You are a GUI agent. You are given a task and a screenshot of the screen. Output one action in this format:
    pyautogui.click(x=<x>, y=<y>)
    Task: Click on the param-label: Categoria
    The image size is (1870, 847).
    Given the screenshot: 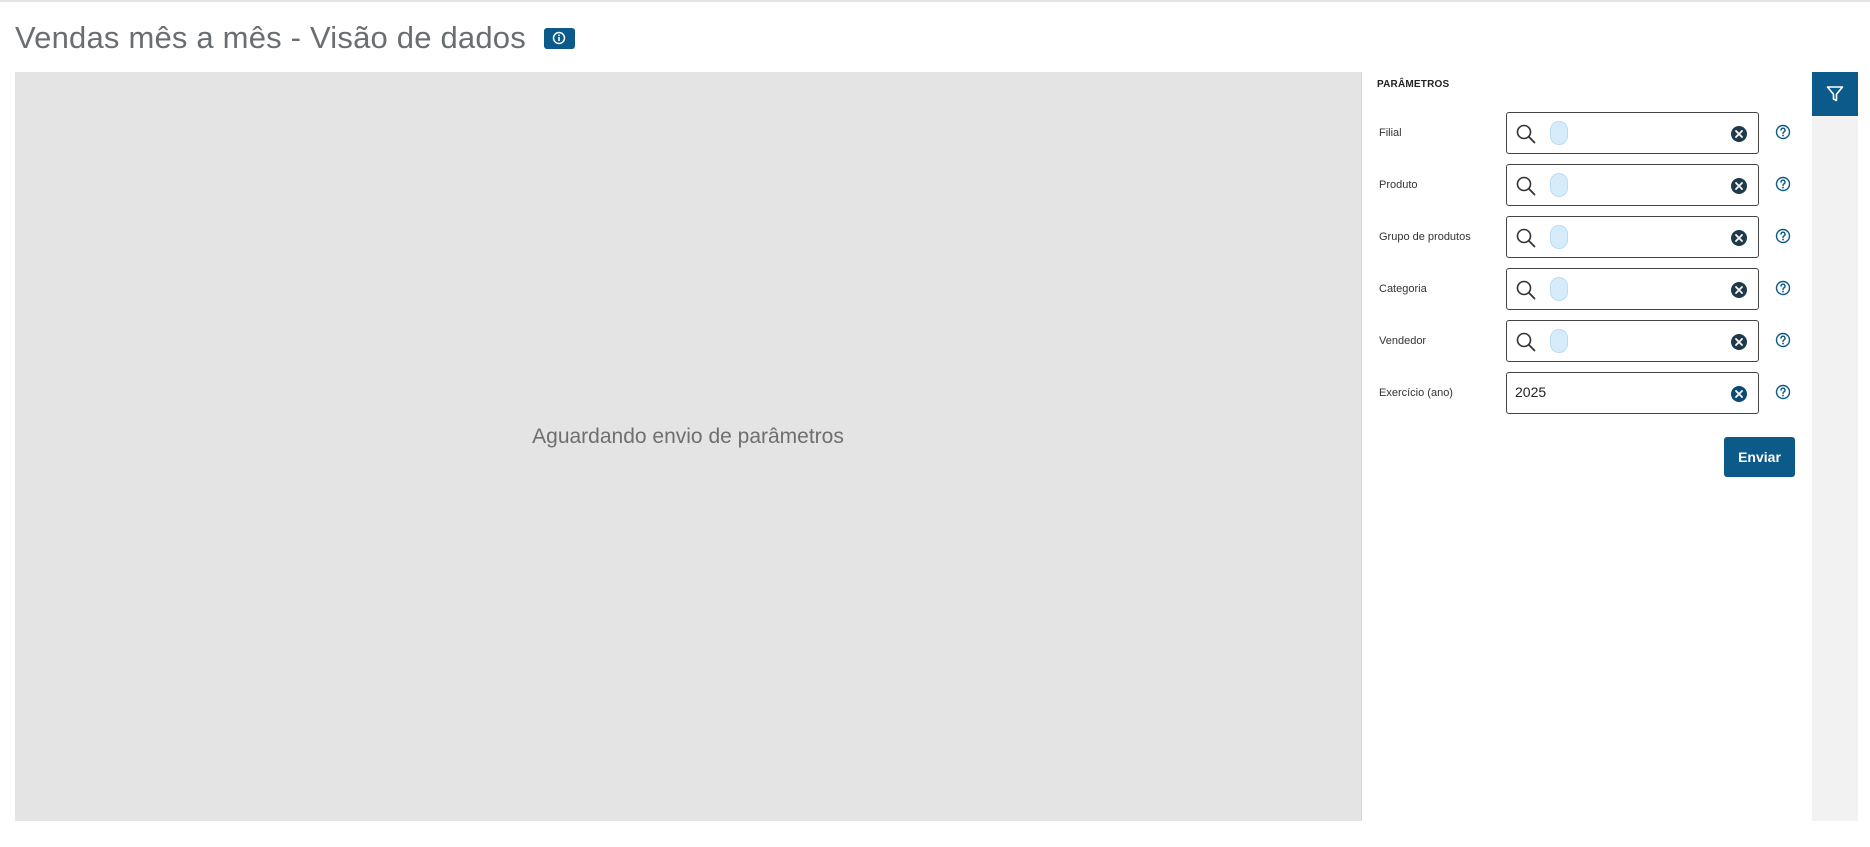 What is the action you would take?
    pyautogui.click(x=1403, y=289)
    